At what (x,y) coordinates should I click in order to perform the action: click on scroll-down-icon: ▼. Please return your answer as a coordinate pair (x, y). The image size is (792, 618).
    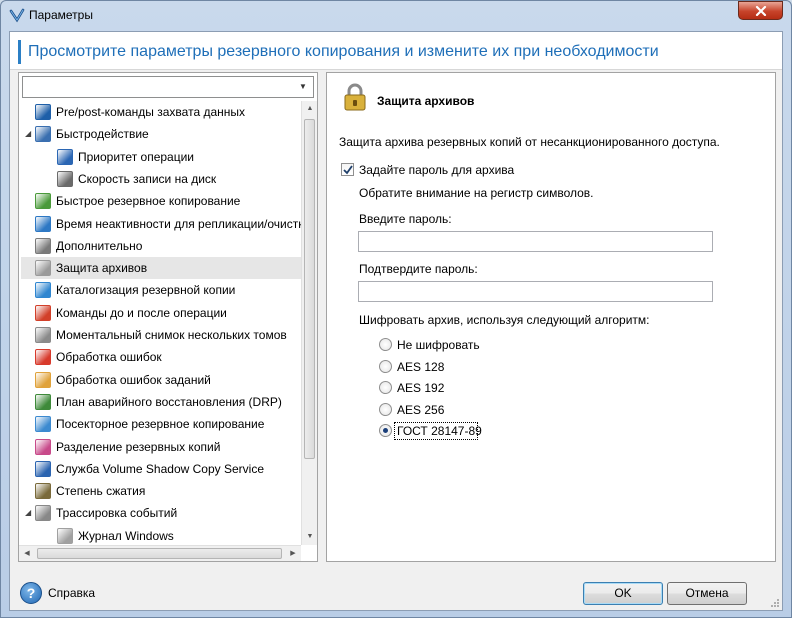
    Looking at the image, I should click on (310, 537).